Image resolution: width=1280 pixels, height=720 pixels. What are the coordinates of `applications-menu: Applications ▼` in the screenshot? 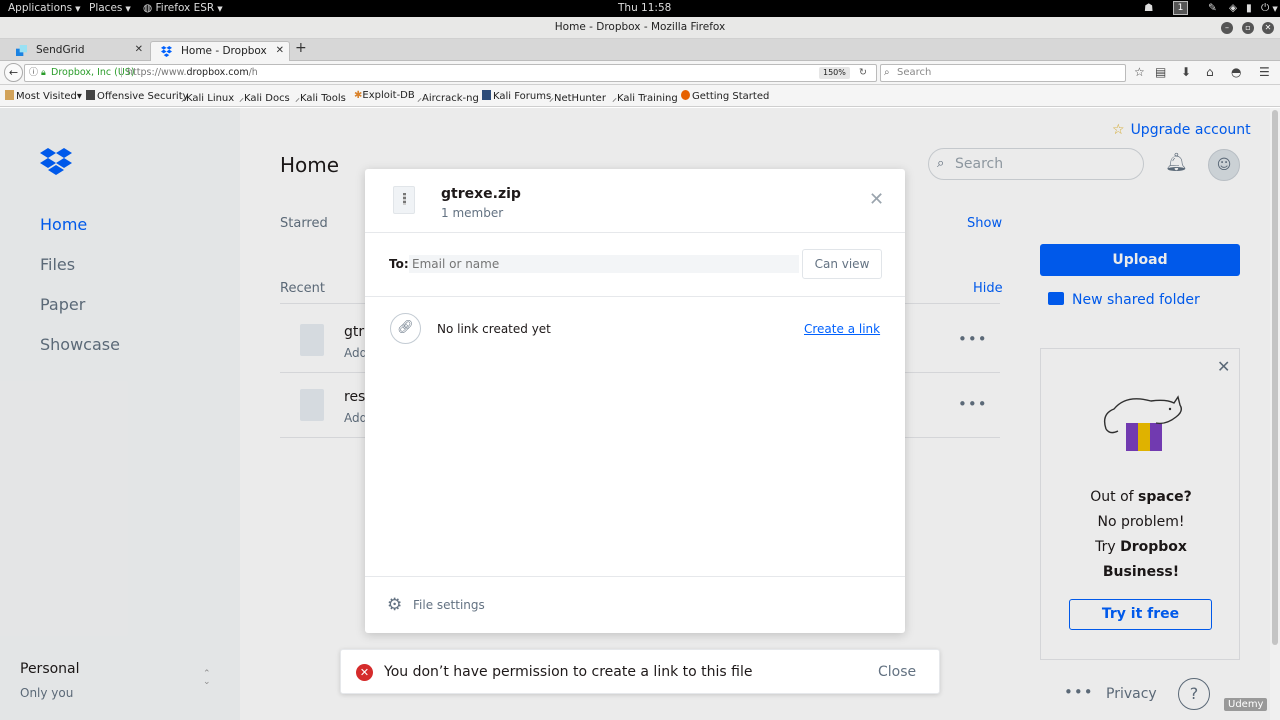 It's located at (44, 8).